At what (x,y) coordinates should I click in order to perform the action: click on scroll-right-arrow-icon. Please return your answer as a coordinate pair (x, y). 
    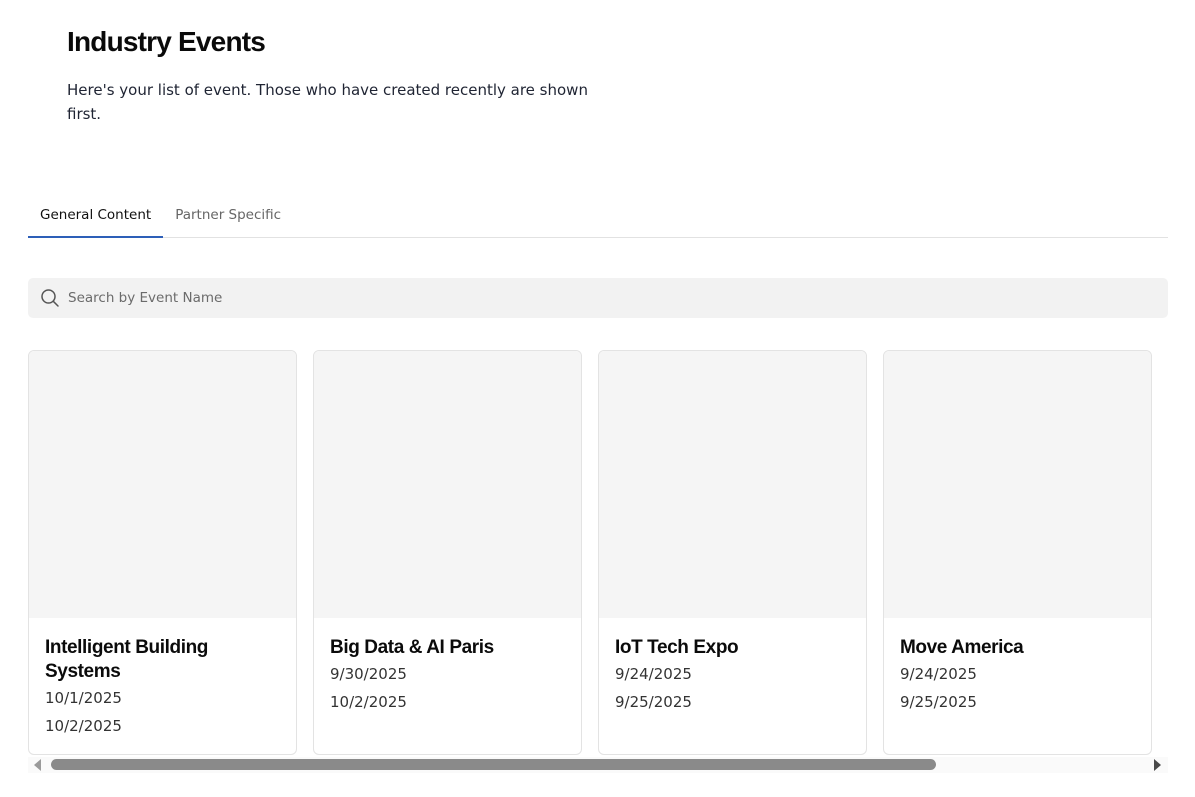
    Looking at the image, I should click on (1157, 765).